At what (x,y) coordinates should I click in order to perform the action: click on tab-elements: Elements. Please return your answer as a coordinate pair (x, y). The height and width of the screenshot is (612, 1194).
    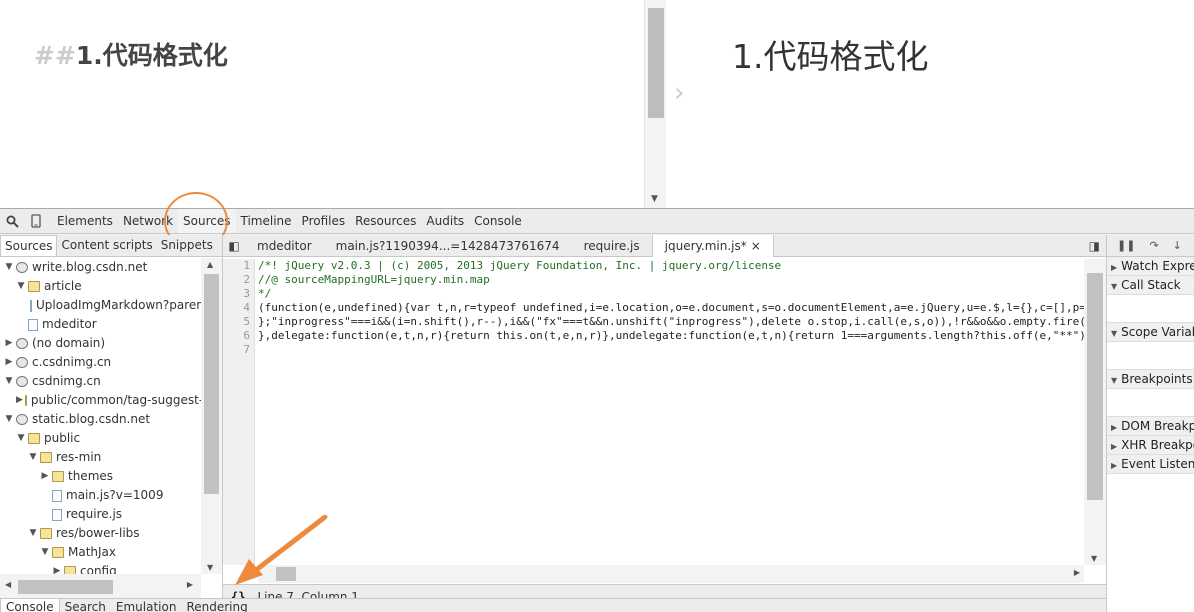
    Looking at the image, I should click on (85, 221).